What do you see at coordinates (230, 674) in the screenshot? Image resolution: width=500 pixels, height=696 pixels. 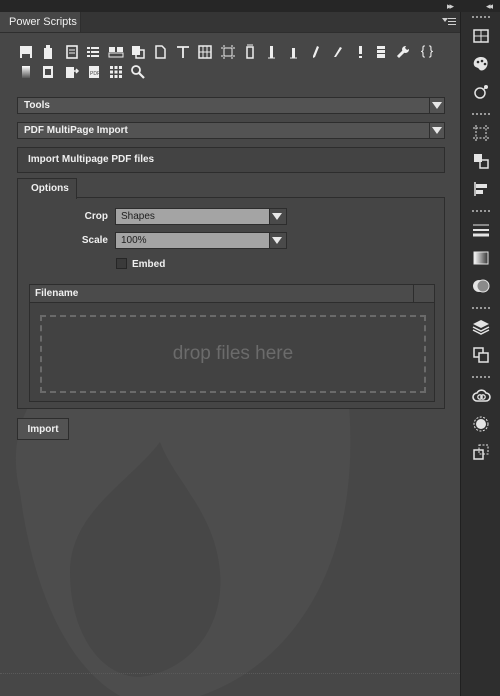 I see `panel-footer-divider` at bounding box center [230, 674].